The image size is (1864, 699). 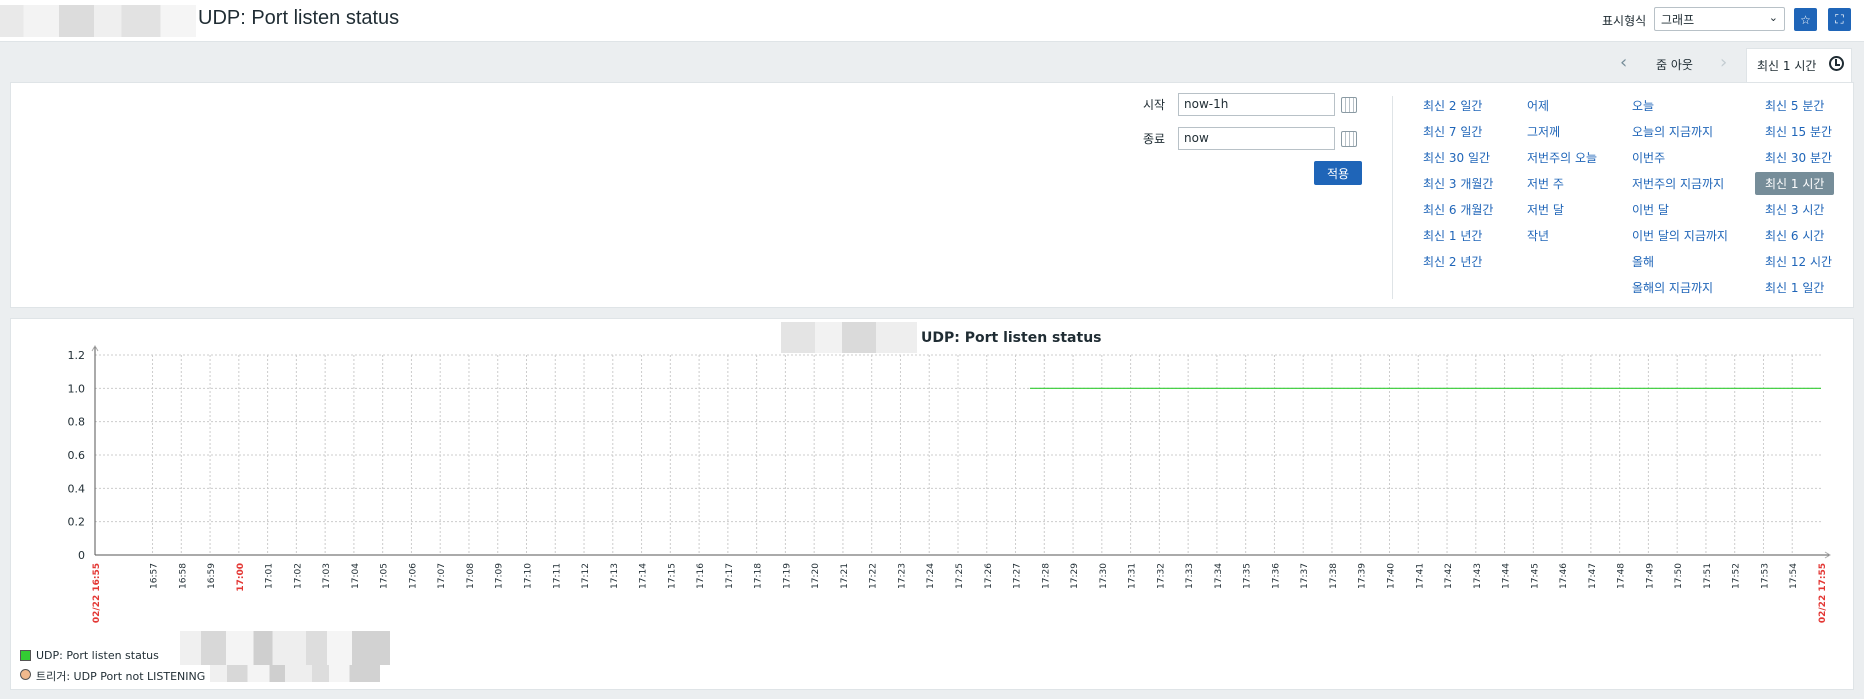 What do you see at coordinates (385, 576) in the screenshot?
I see `x-tick-label: 17:05` at bounding box center [385, 576].